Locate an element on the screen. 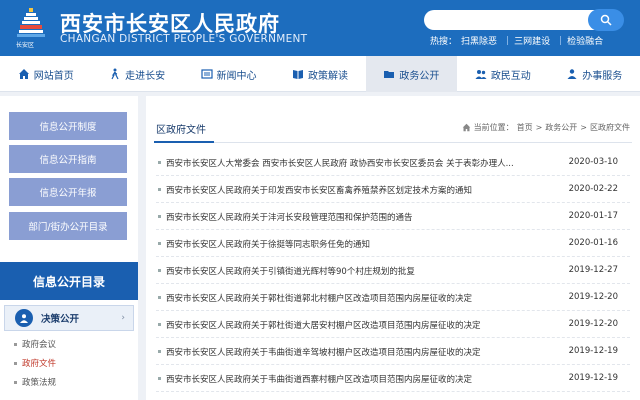 The height and width of the screenshot is (400, 640). document-row: 西安市长安区人民政府关于徐挺等同志职务任免的通知 2020-01-16 is located at coordinates (393, 244).